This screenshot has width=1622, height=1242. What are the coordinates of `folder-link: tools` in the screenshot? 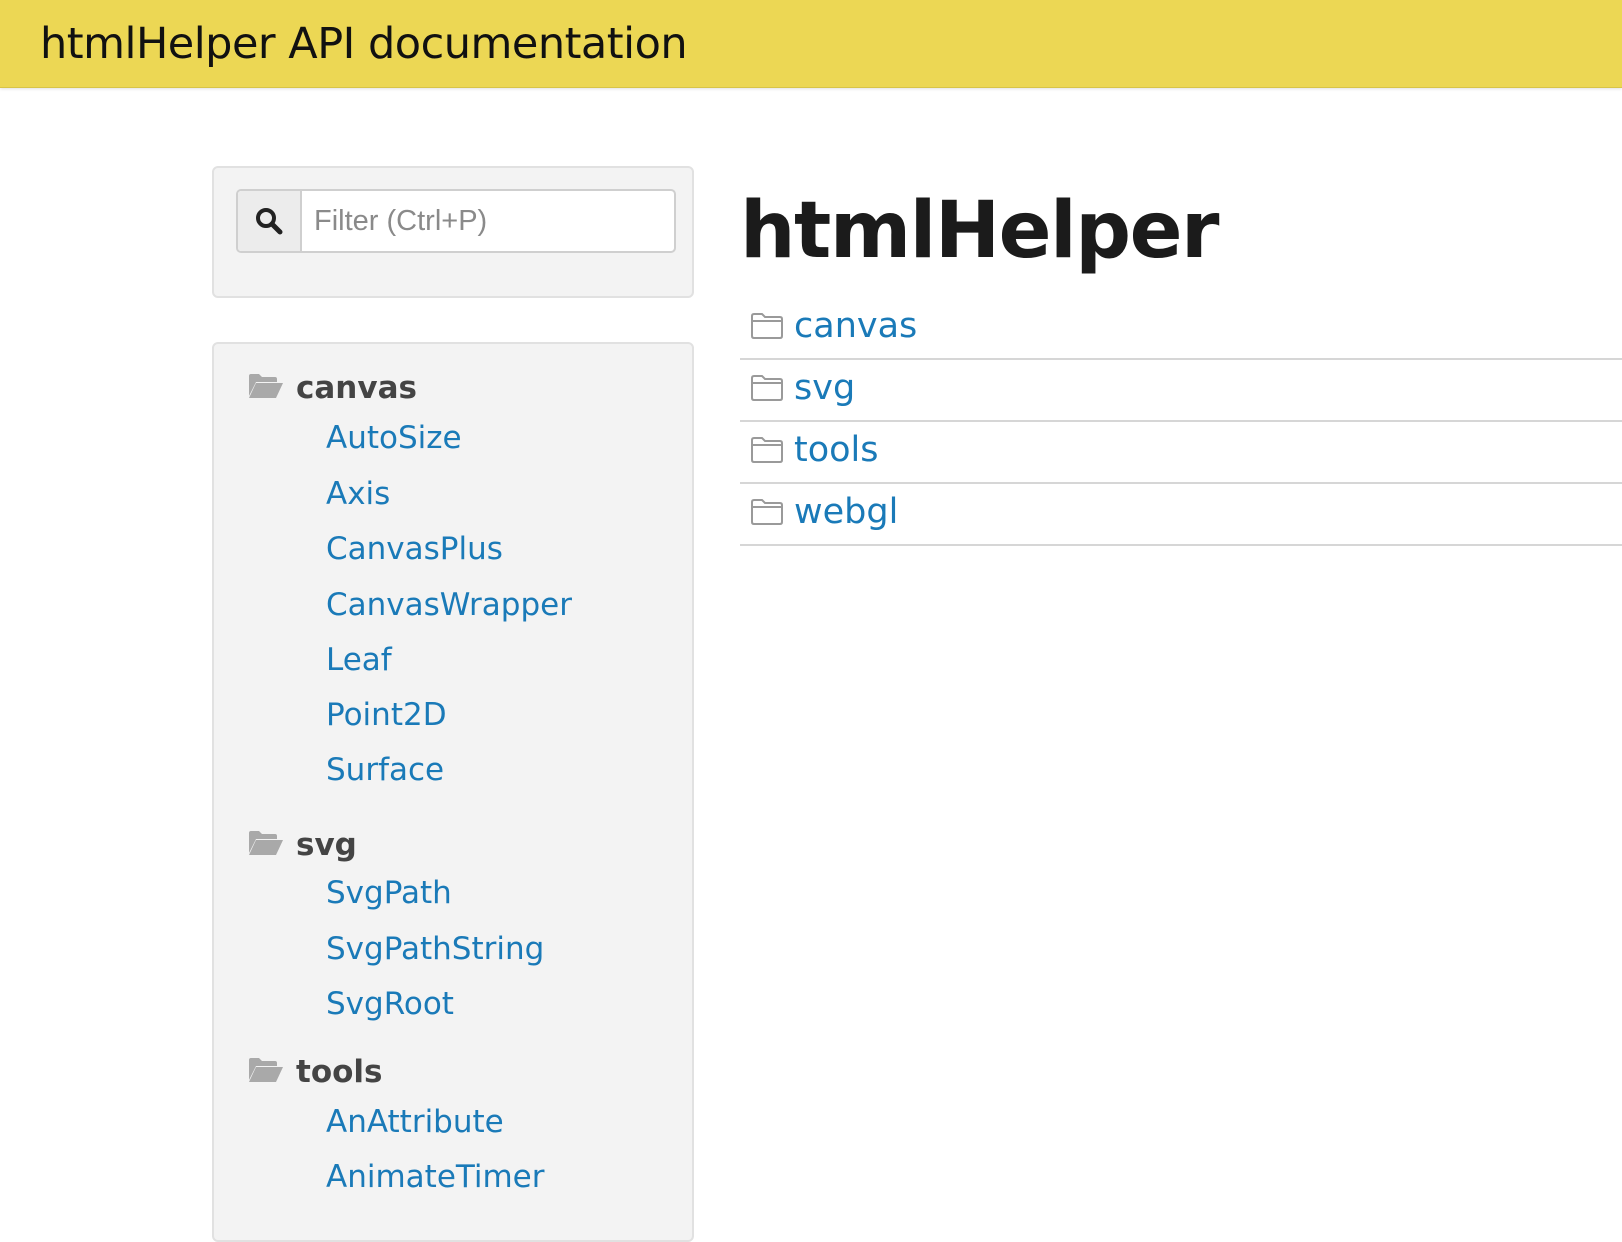 It's located at (836, 450).